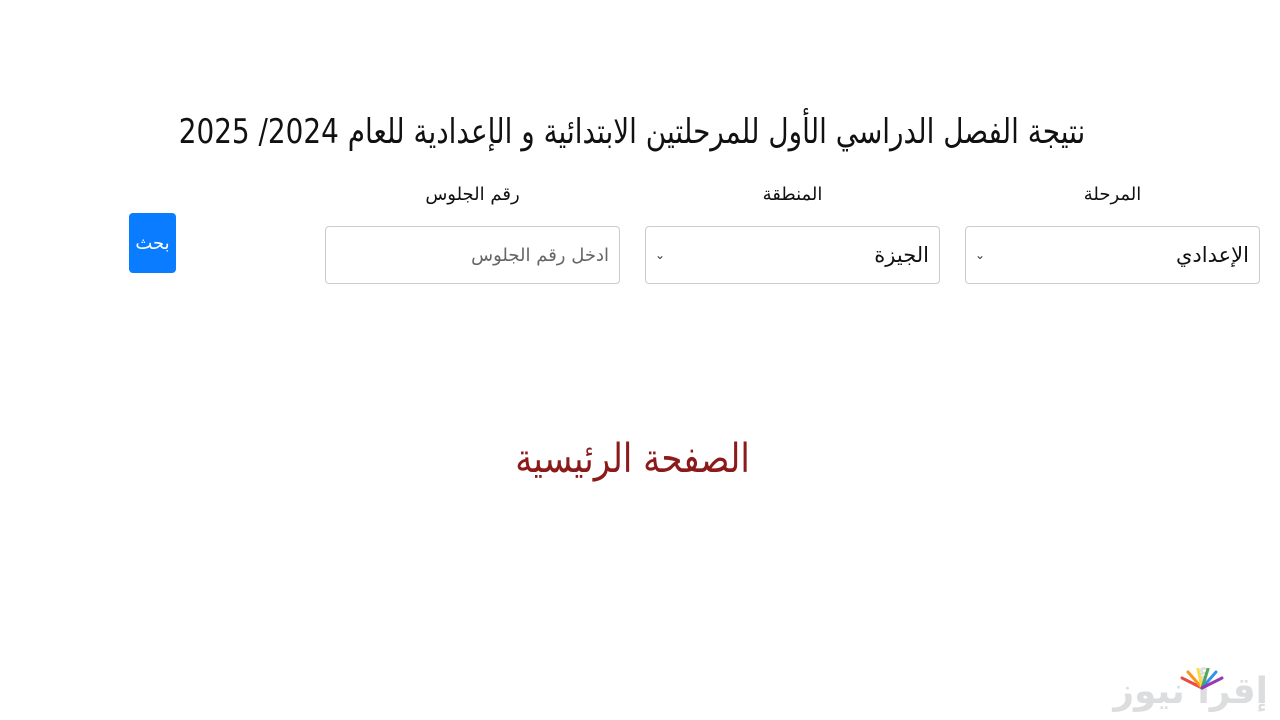 The width and height of the screenshot is (1280, 720). Describe the element at coordinates (632, 459) in the screenshot. I see `home-link: الصفحة الرئيسية` at that location.